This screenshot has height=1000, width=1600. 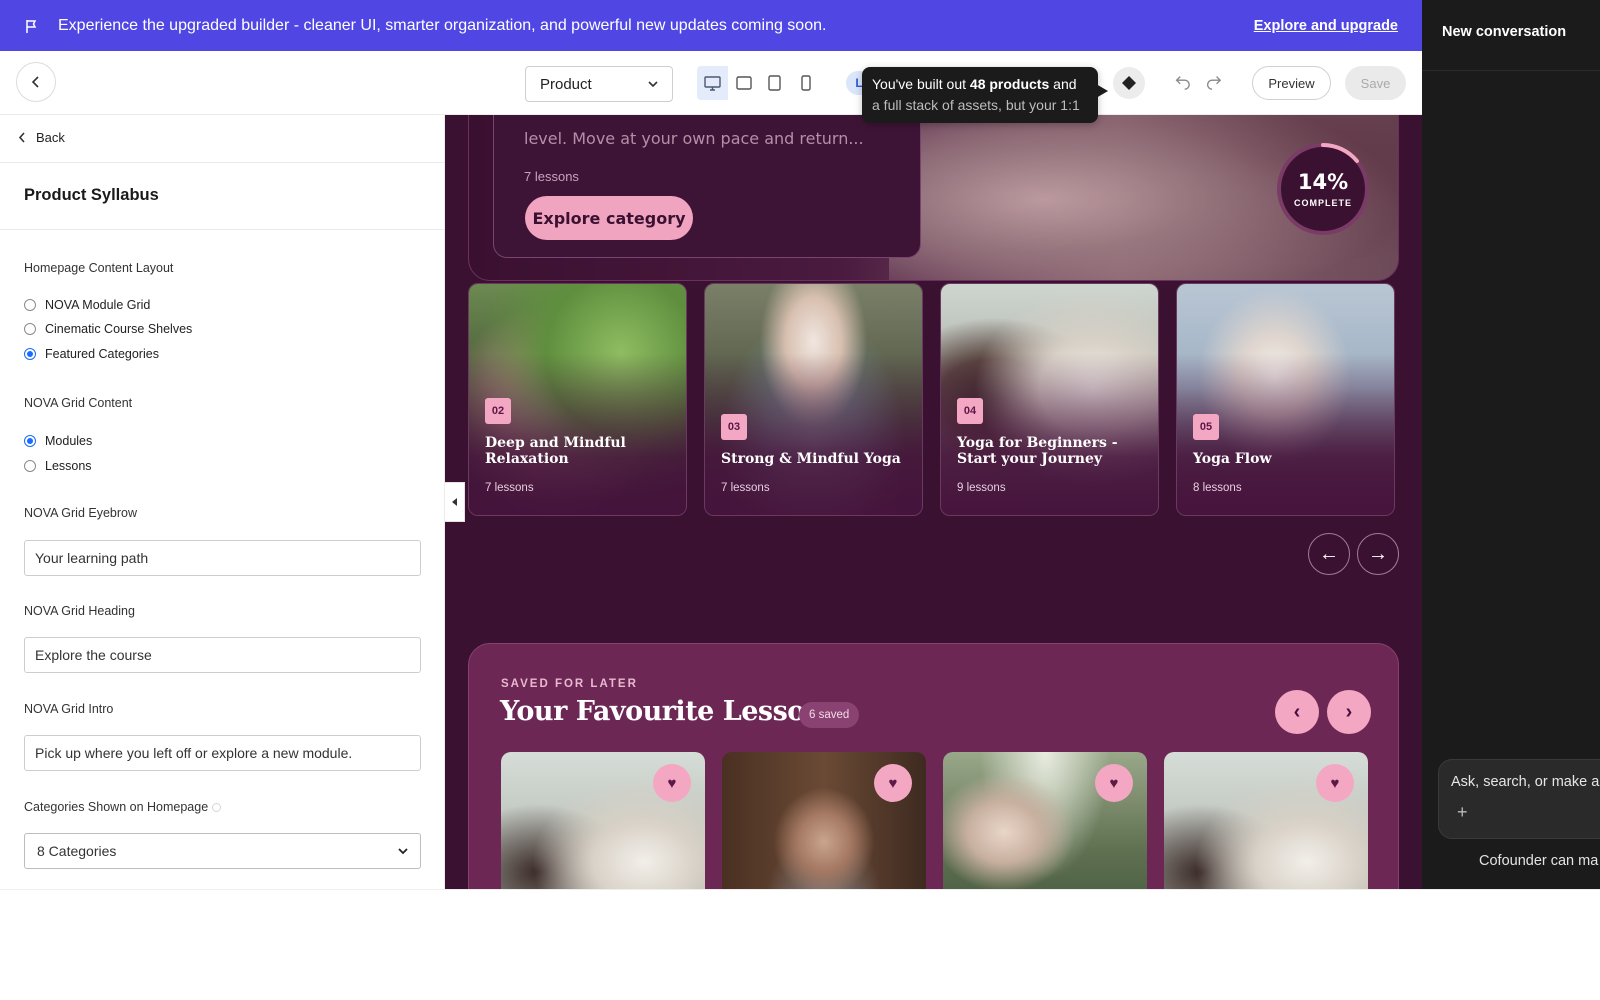 What do you see at coordinates (21, 137) in the screenshot?
I see `chevron-left-icon` at bounding box center [21, 137].